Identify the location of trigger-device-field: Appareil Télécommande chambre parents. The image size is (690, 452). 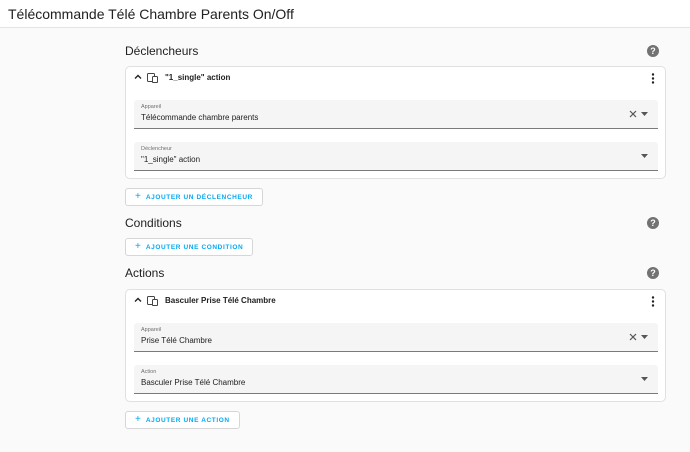
(396, 114).